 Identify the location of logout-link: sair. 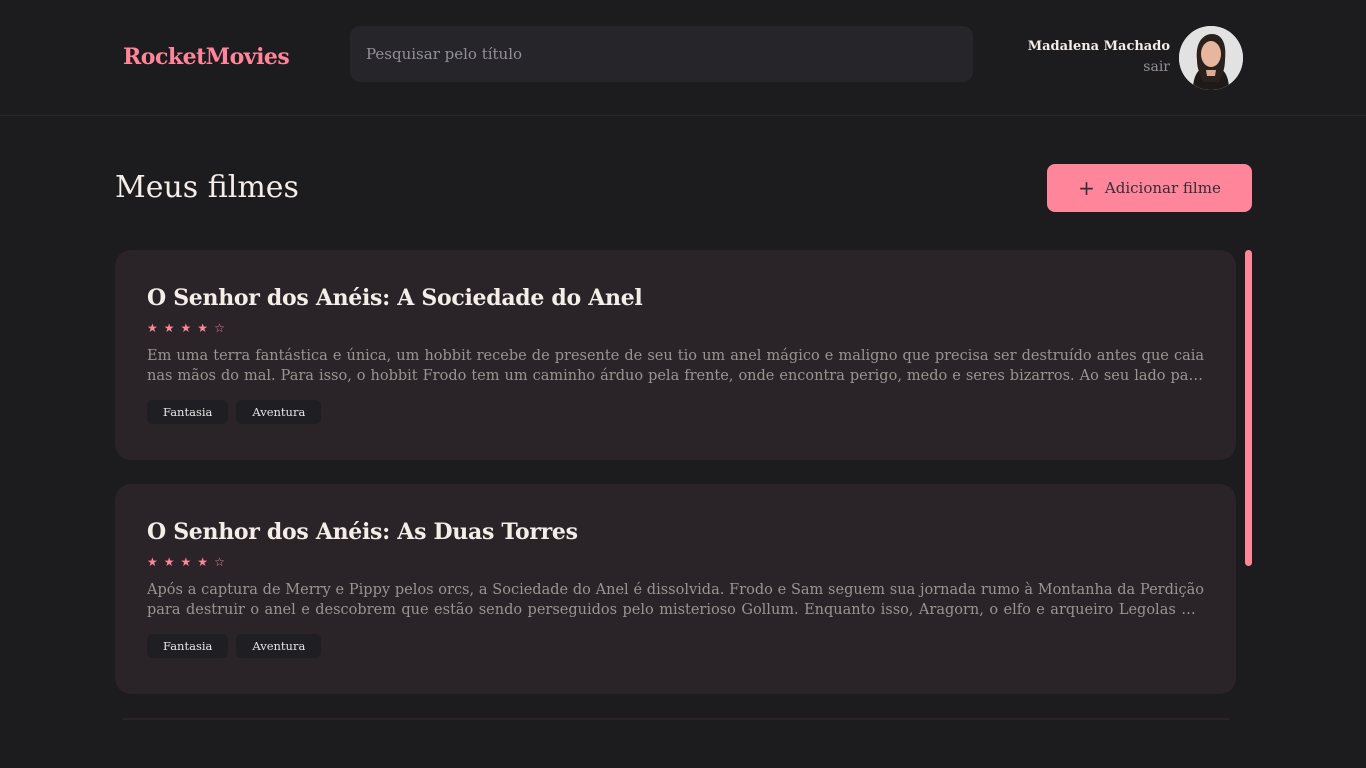
(1099, 67).